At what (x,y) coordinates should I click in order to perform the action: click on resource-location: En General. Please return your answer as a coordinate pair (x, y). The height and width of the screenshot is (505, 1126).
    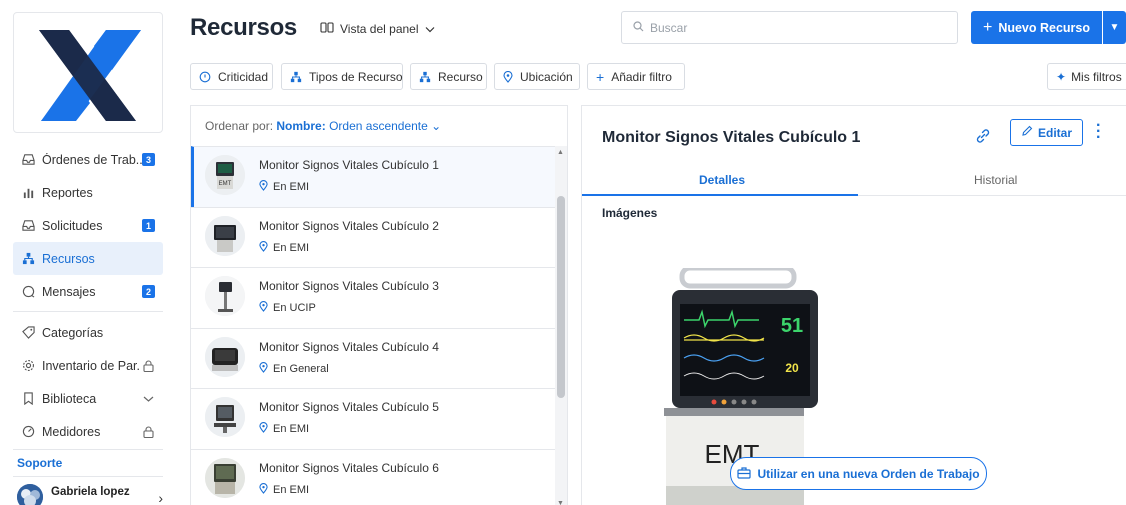
    Looking at the image, I should click on (294, 368).